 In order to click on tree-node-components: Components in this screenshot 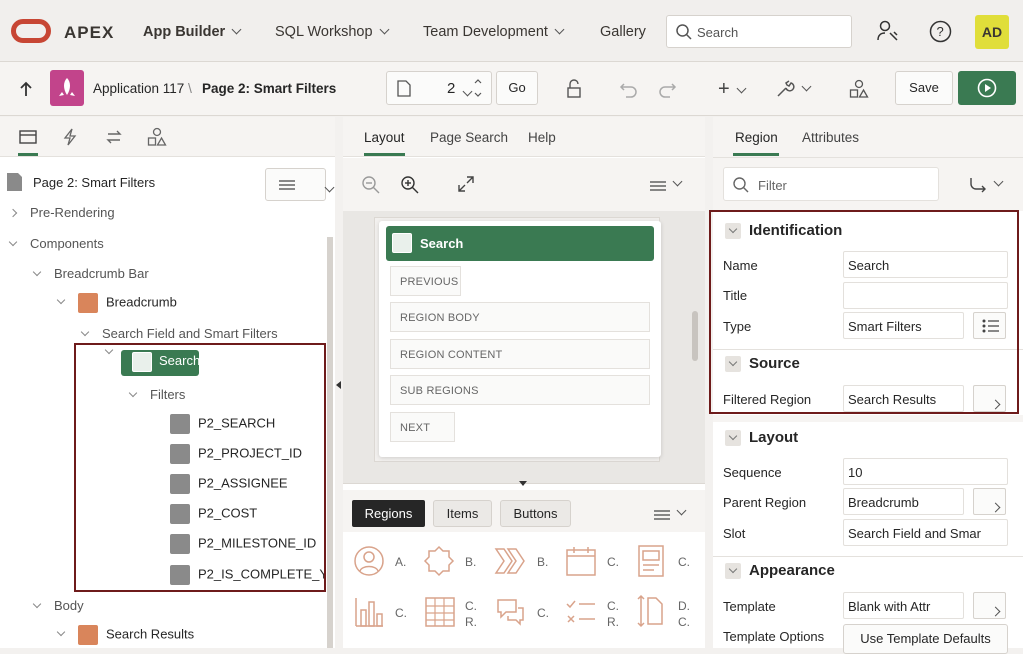, I will do `click(56, 243)`.